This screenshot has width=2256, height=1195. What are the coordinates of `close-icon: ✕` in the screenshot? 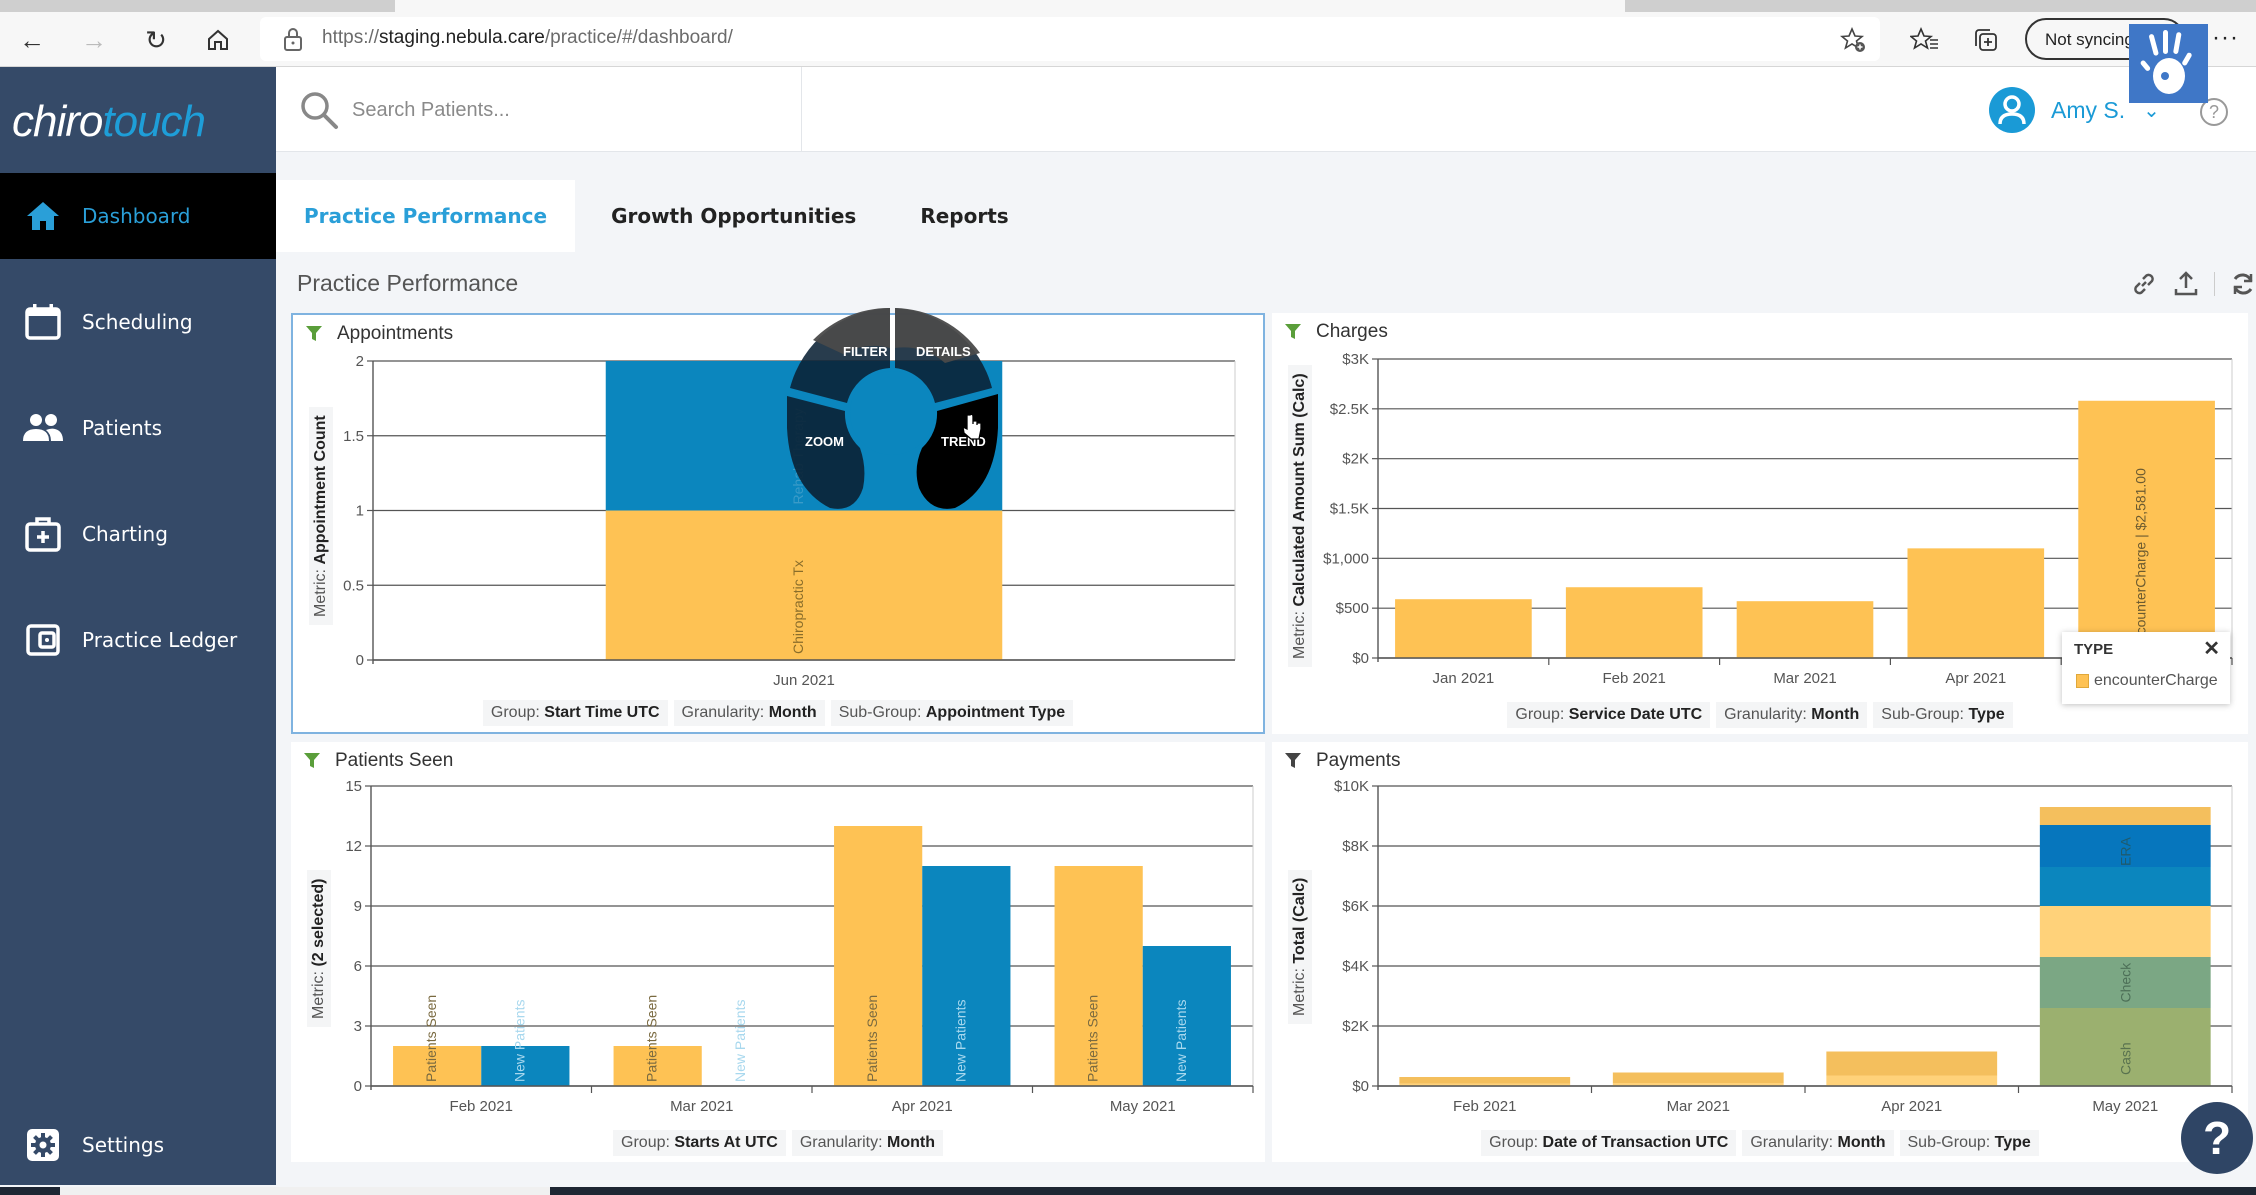 It's located at (2211, 648).